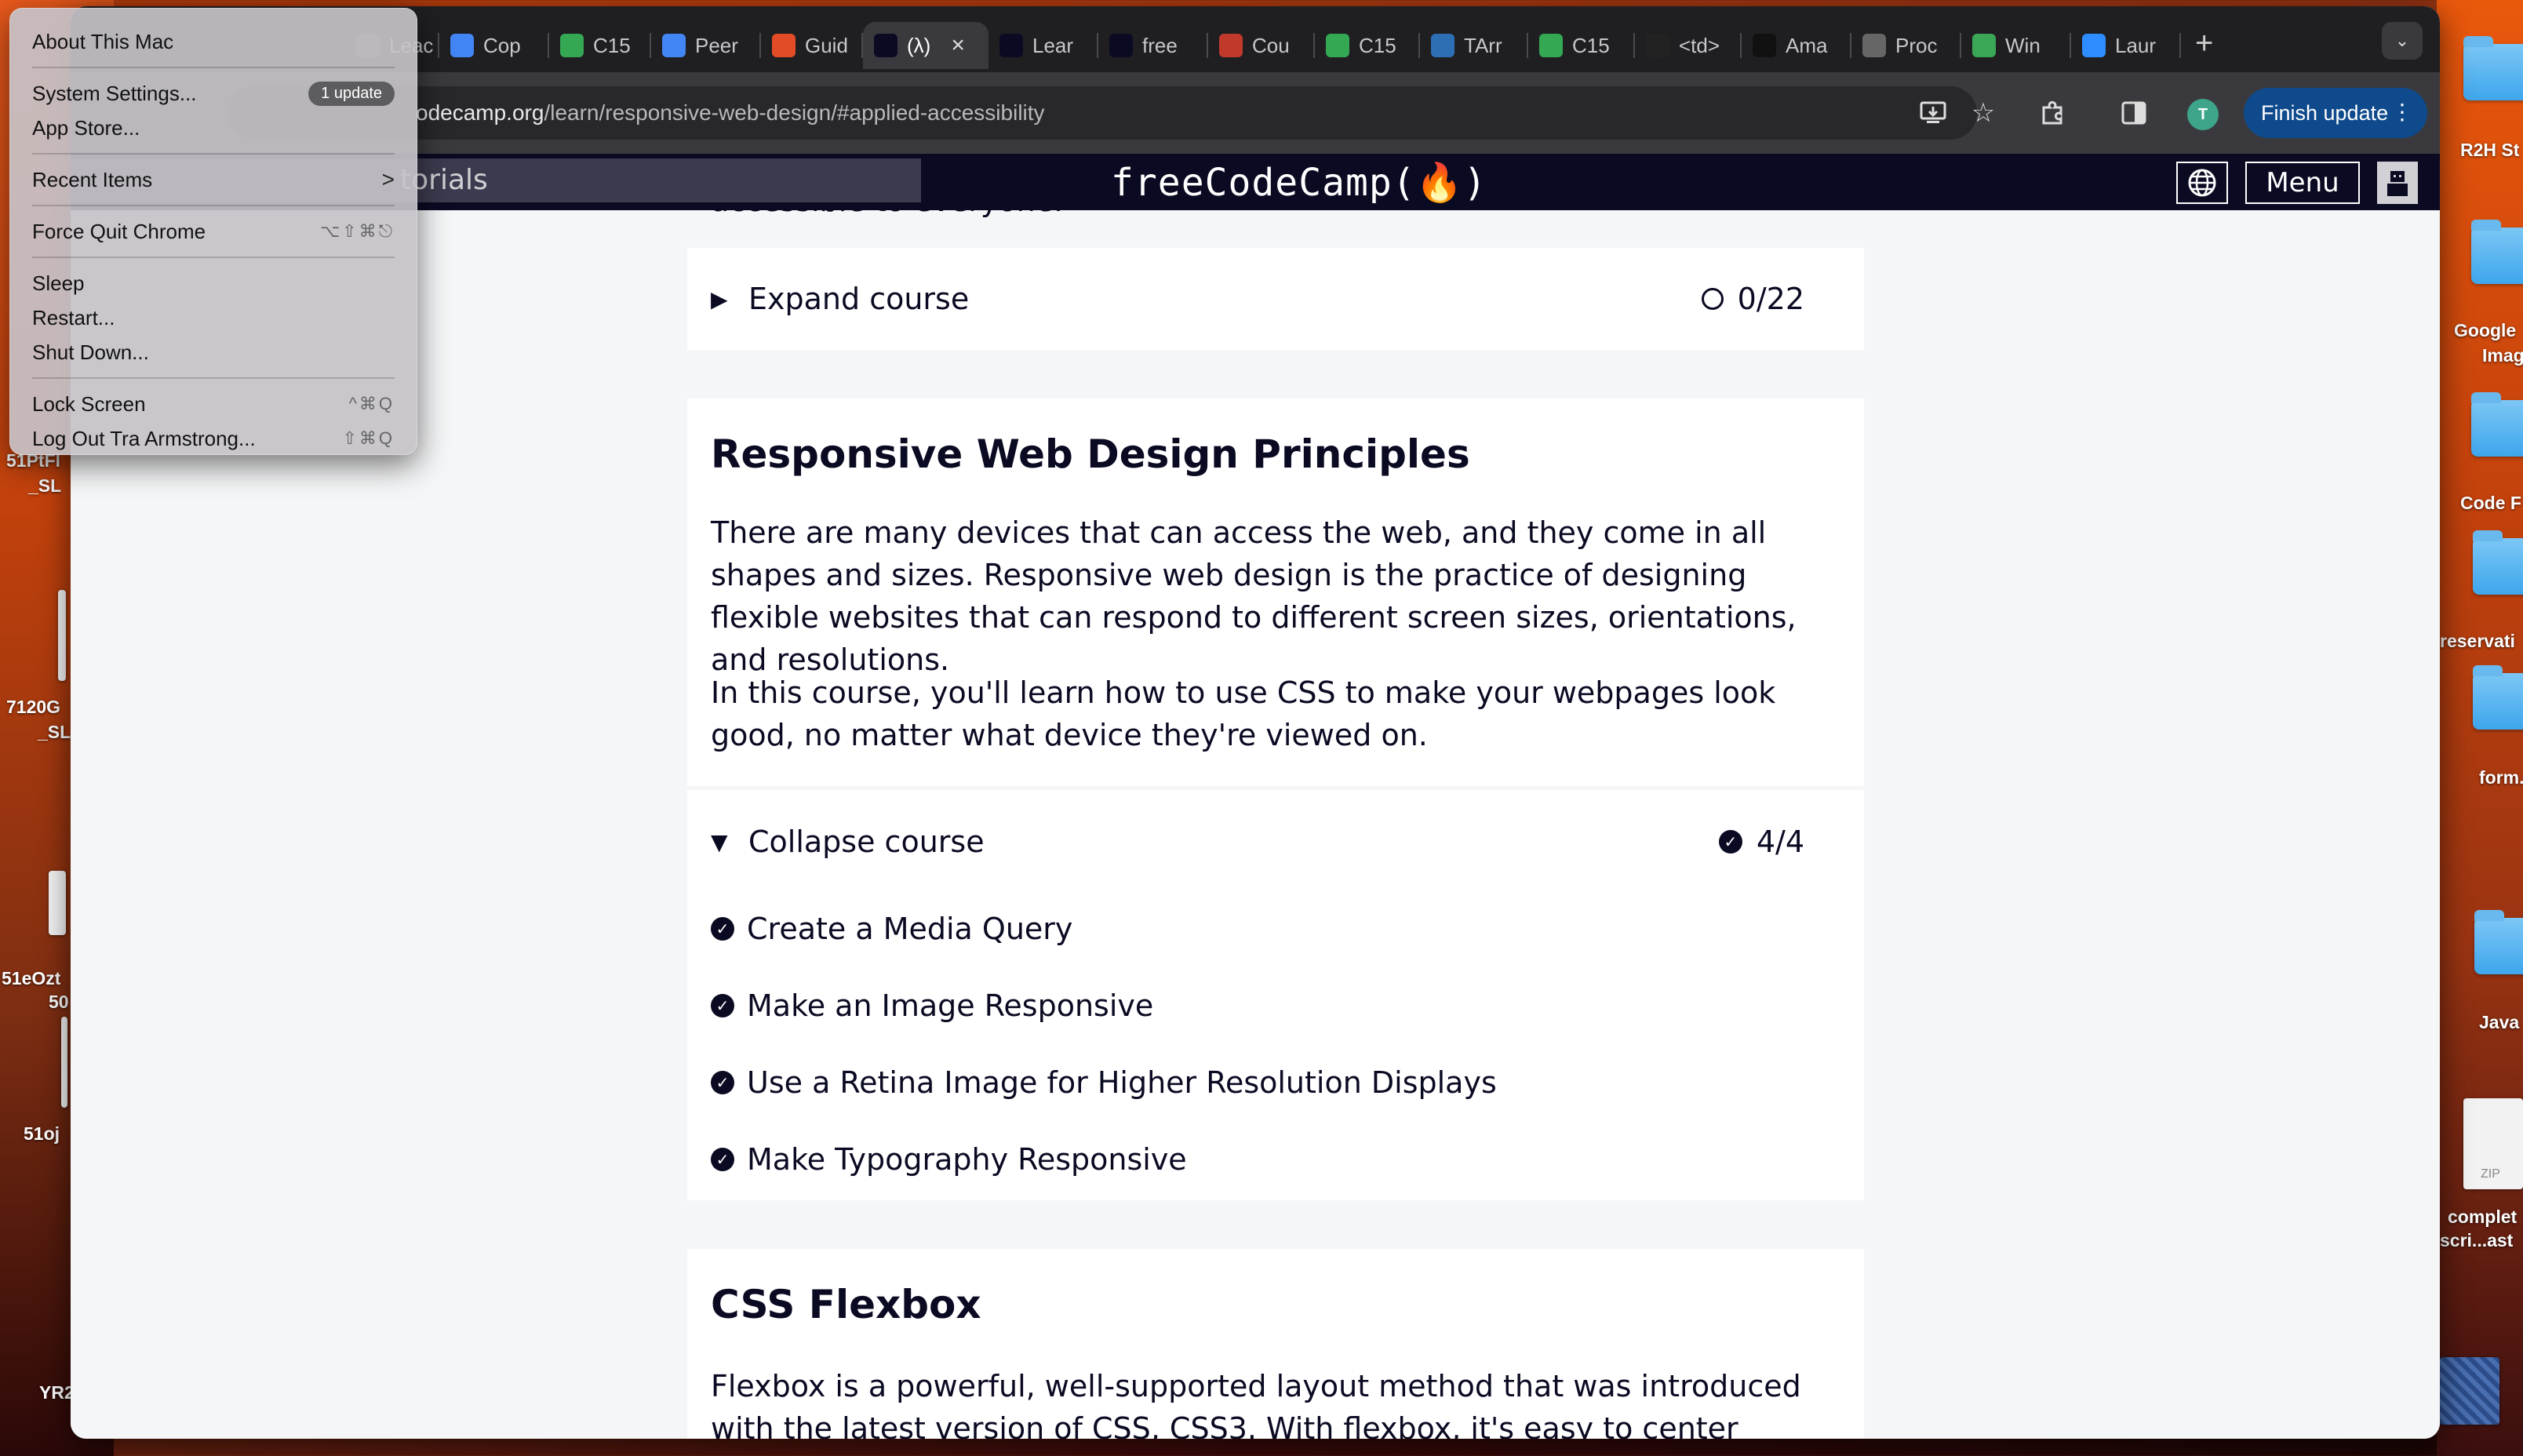 The image size is (2523, 1456). I want to click on bookmark-star-icon: ☆, so click(1983, 113).